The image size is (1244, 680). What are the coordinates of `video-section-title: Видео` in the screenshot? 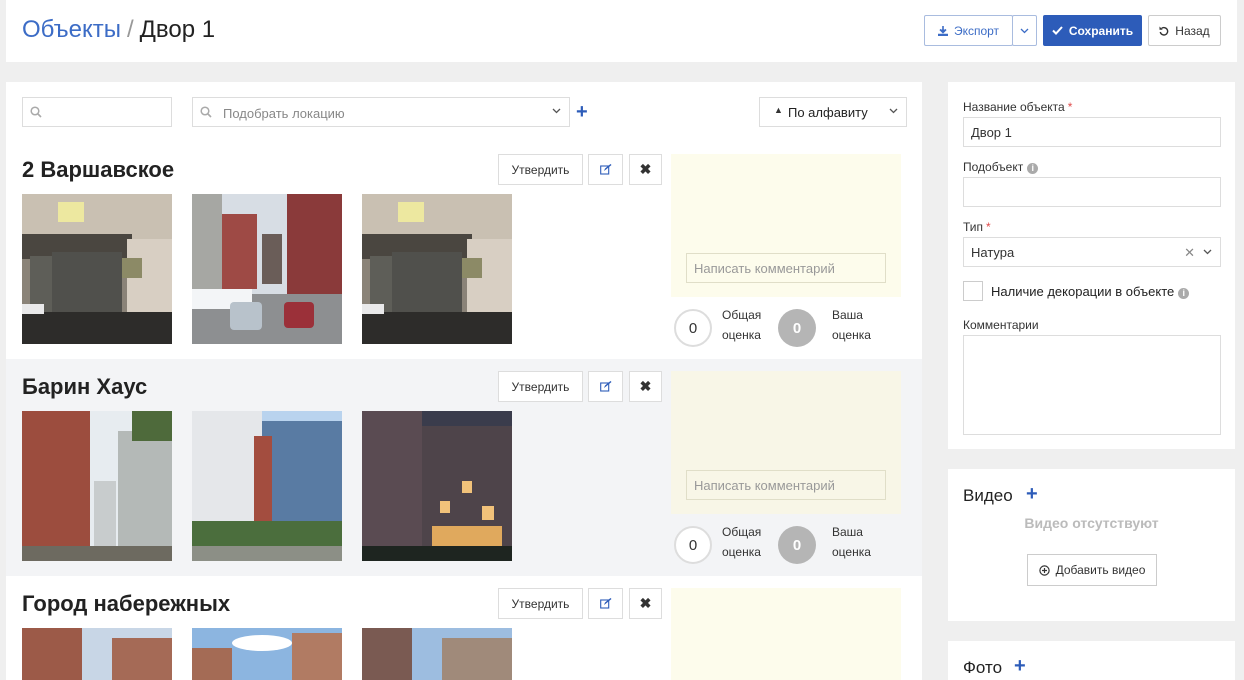 It's located at (988, 495).